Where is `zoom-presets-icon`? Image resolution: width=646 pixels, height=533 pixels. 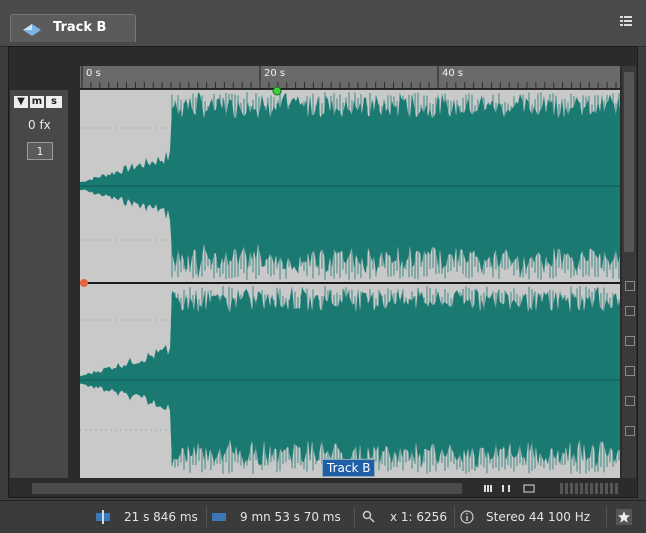 zoom-presets-icon is located at coordinates (520, 488).